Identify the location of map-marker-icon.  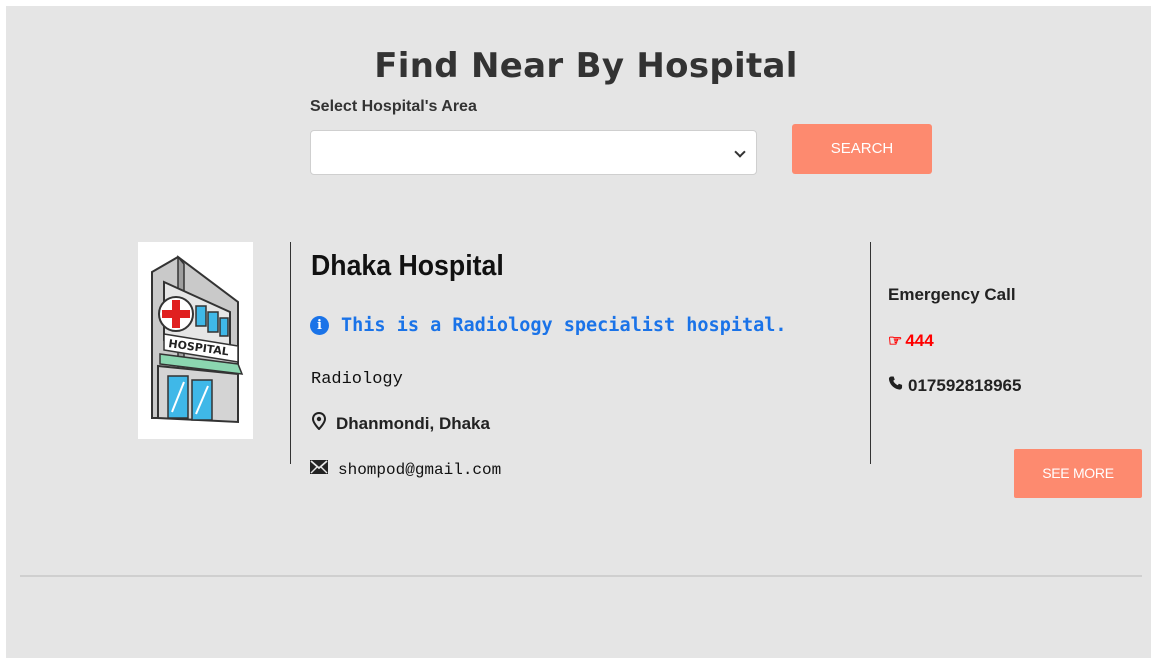
(319, 423).